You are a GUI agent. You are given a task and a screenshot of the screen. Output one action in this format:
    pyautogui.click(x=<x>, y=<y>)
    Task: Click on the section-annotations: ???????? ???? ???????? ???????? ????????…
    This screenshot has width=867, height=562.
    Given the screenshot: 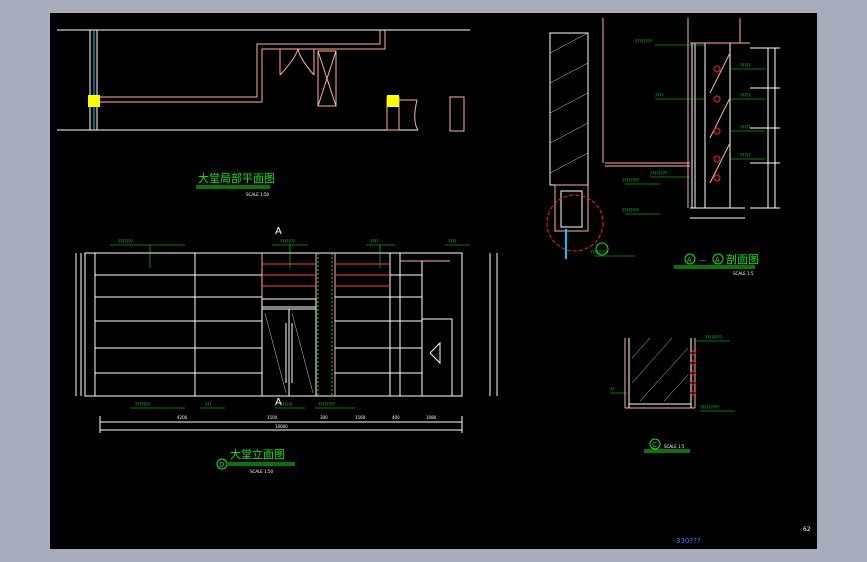 What is the action you would take?
    pyautogui.click(x=670, y=147)
    